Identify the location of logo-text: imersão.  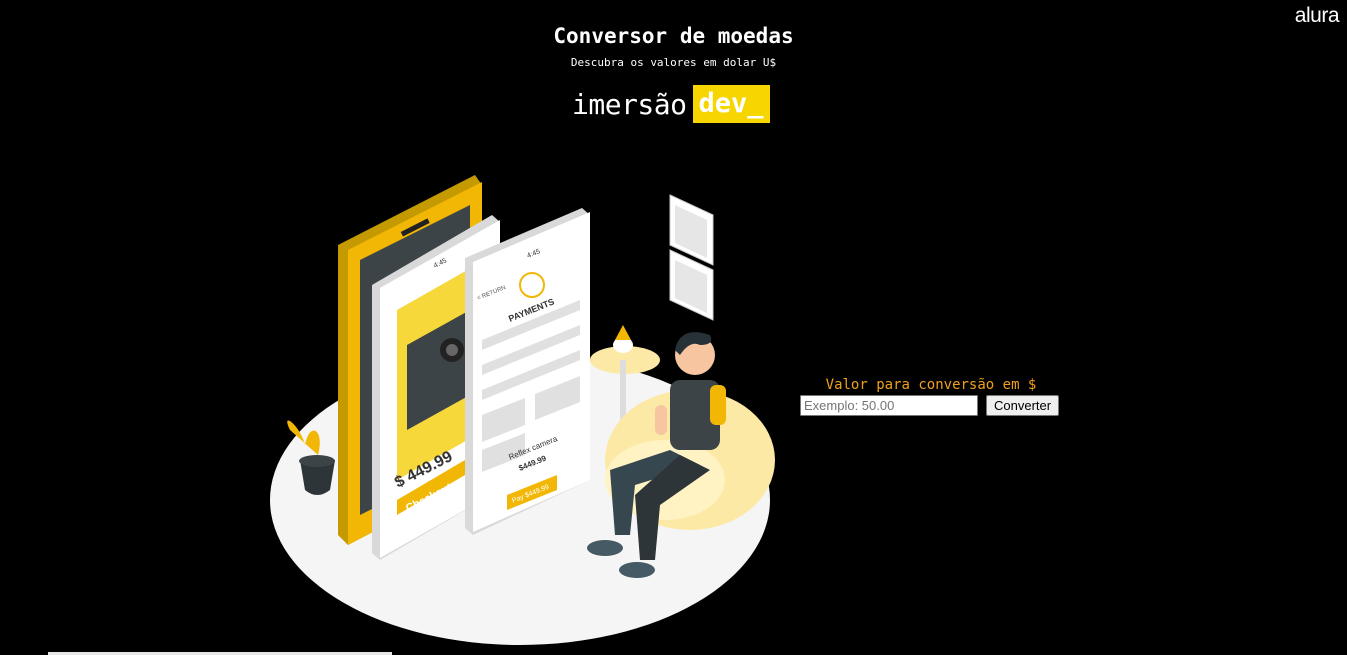
(629, 104).